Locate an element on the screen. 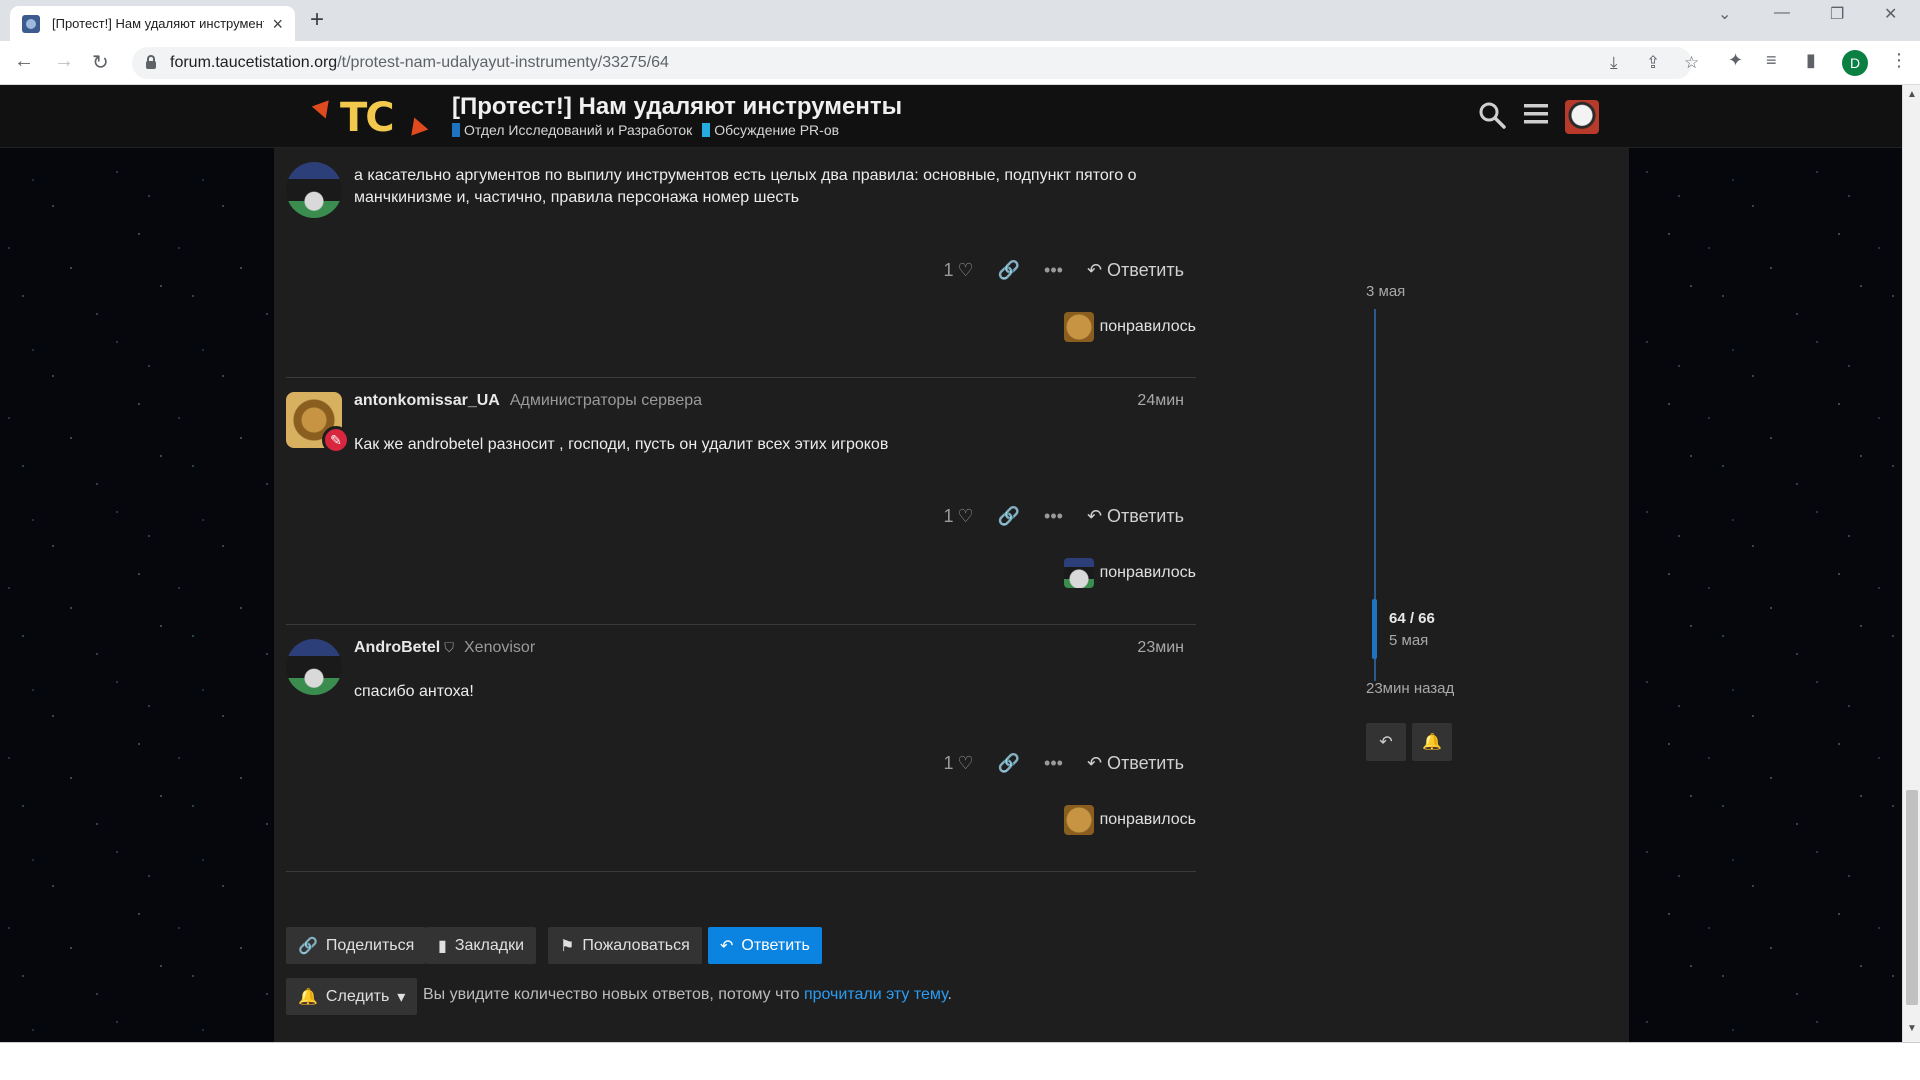 The height and width of the screenshot is (1080, 1920). browser-menu-icon: ⋮ is located at coordinates (1899, 60).